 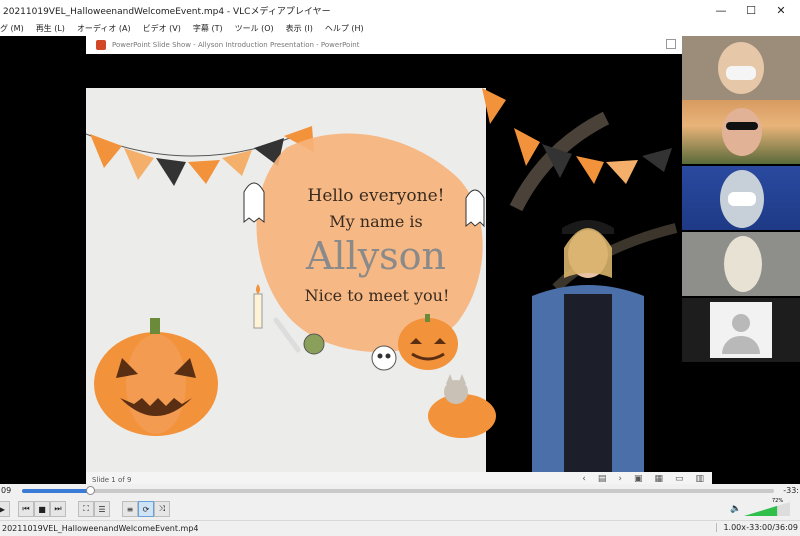 What do you see at coordinates (50, 28) in the screenshot?
I see `menu-playback: 再生 (L)` at bounding box center [50, 28].